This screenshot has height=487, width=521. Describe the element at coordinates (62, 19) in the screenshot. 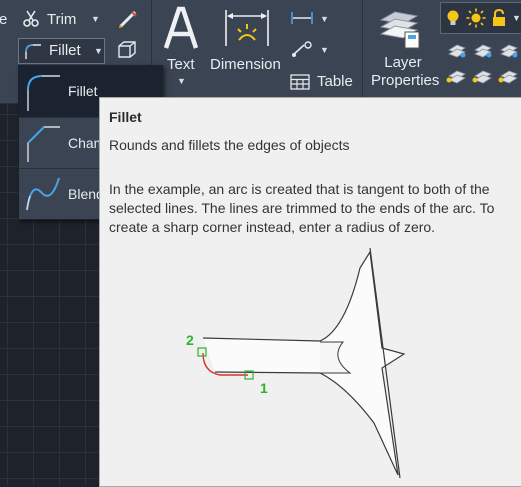

I see `trim-label: Trim` at that location.